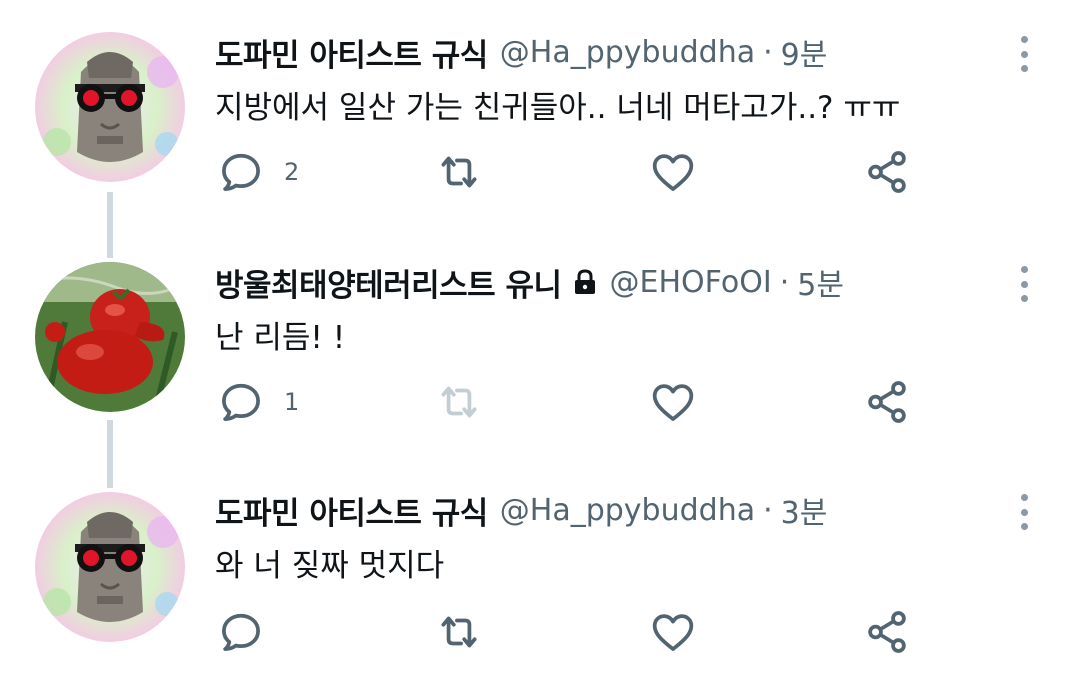  I want to click on timestamp: 3분, so click(804, 510).